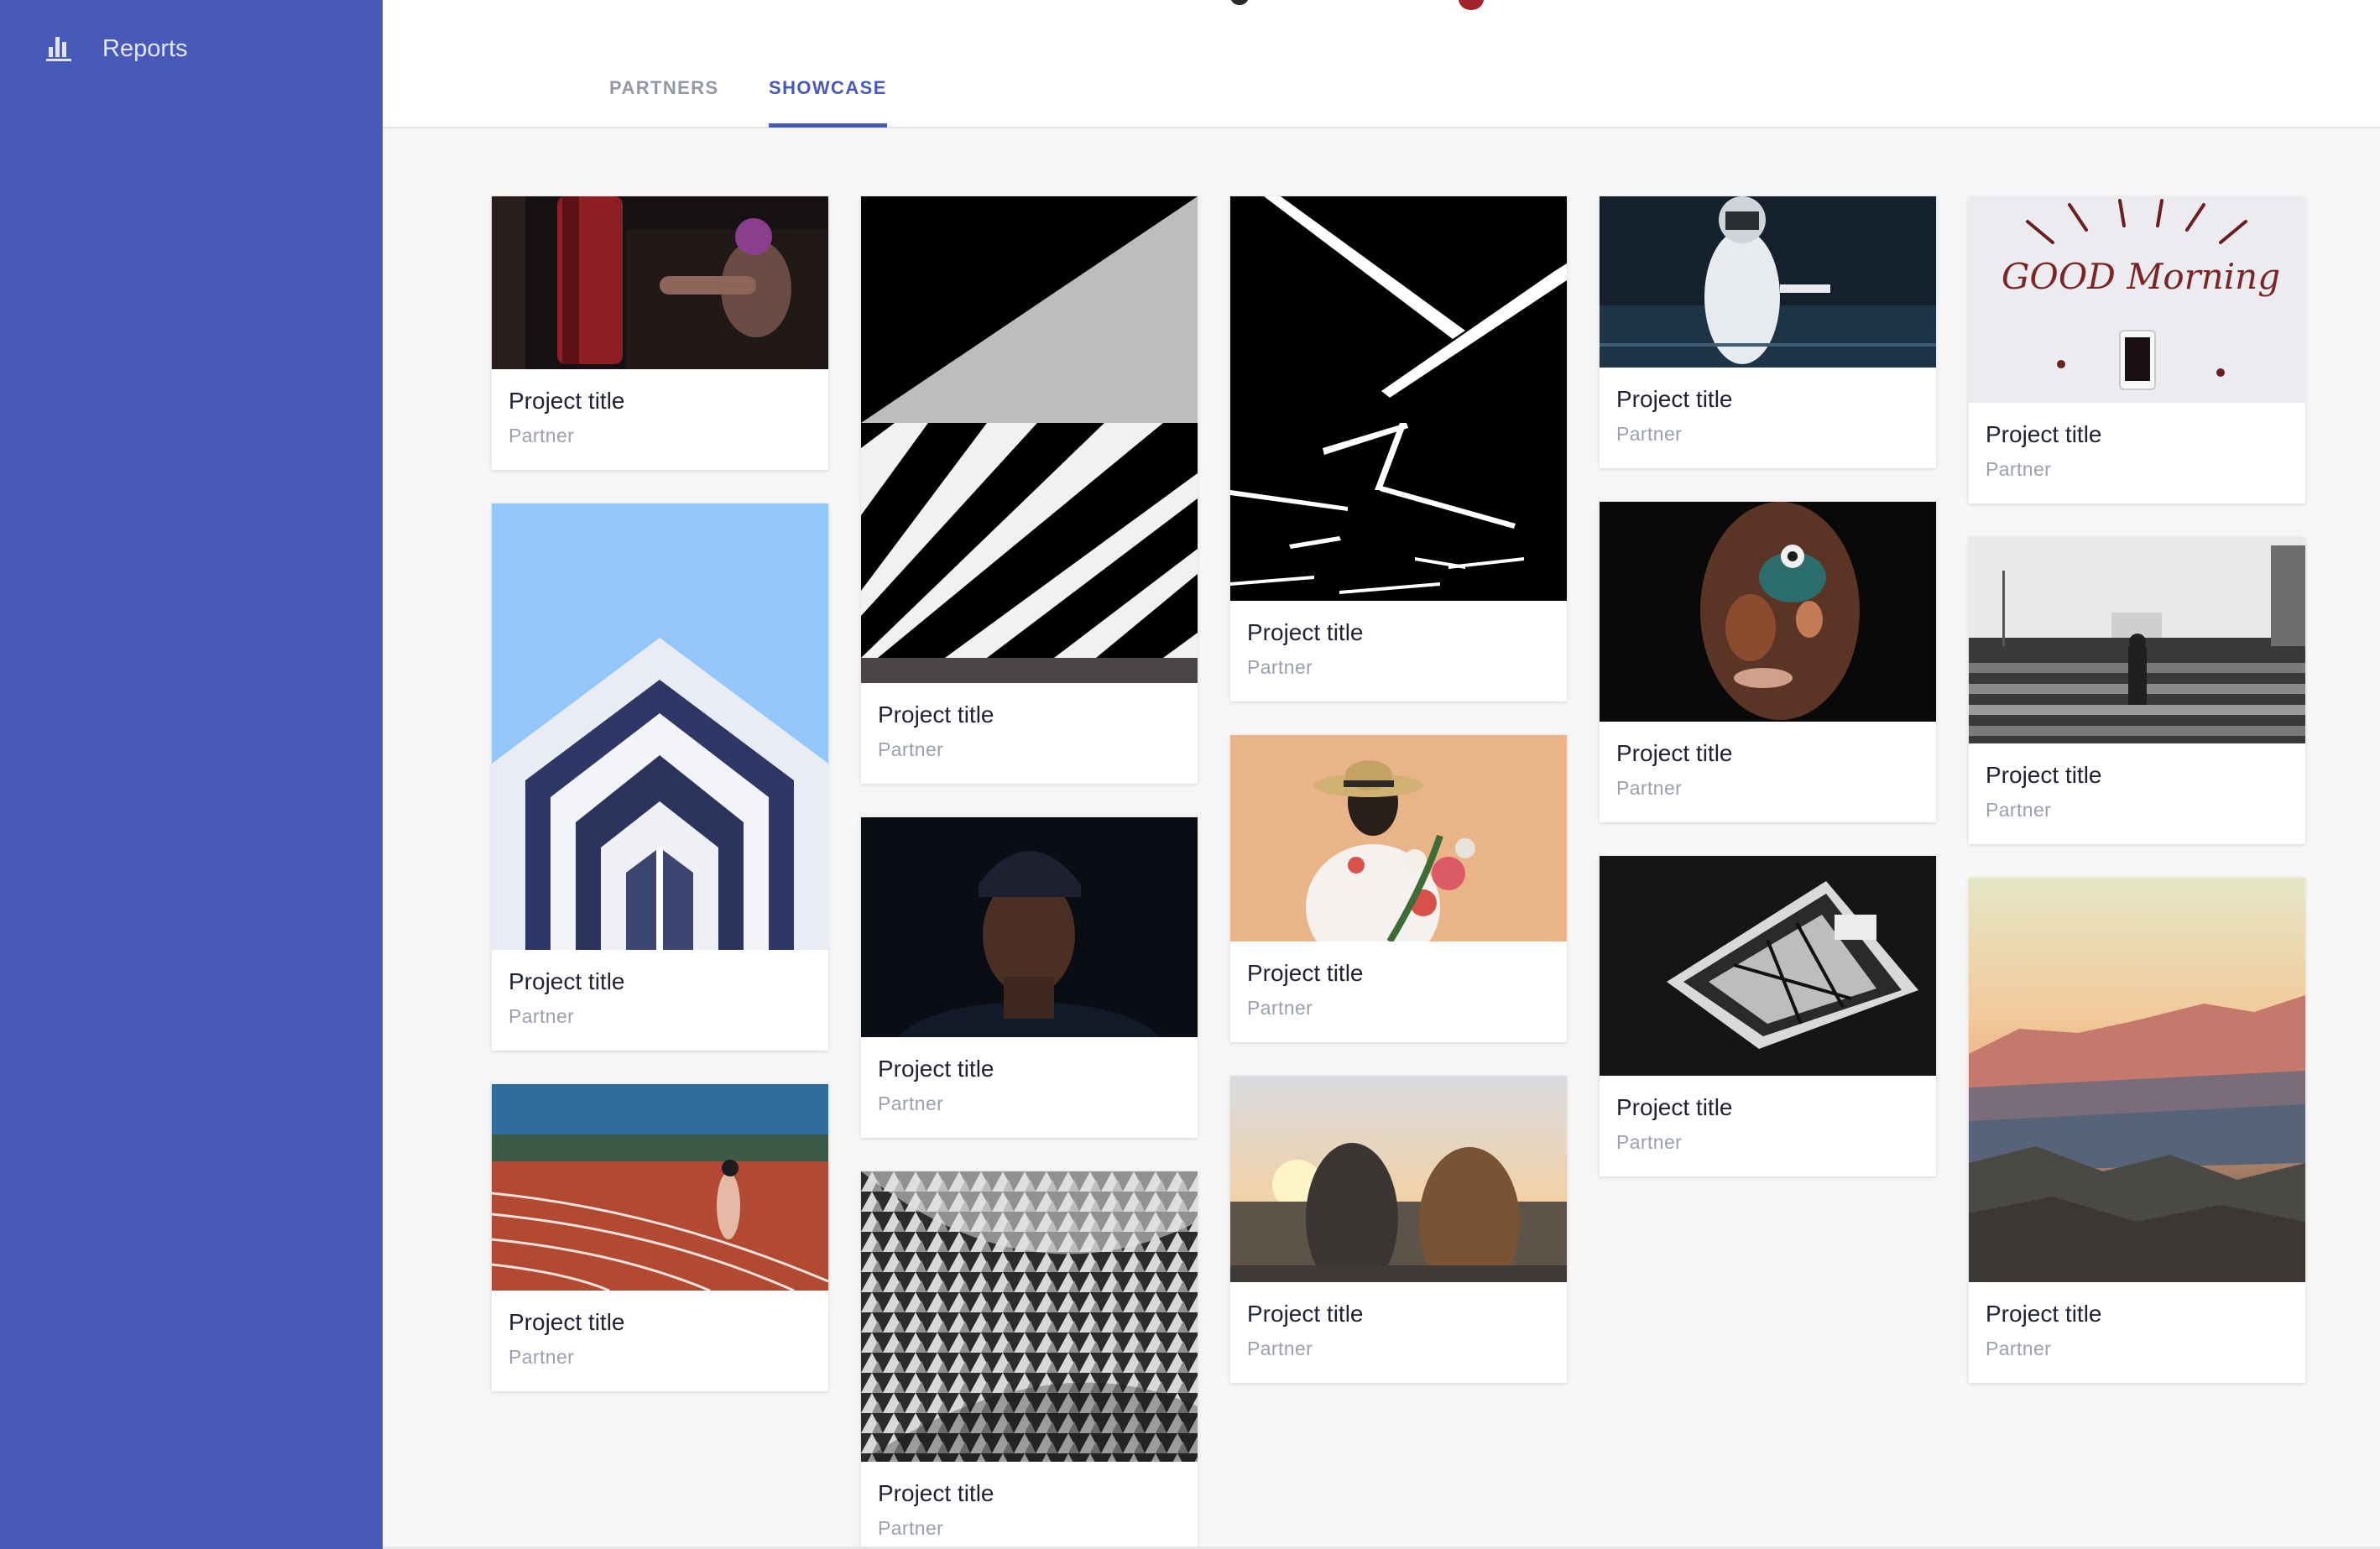 The height and width of the screenshot is (1549, 2380). What do you see at coordinates (2137, 300) in the screenshot?
I see `project-image: GOOD Morning` at bounding box center [2137, 300].